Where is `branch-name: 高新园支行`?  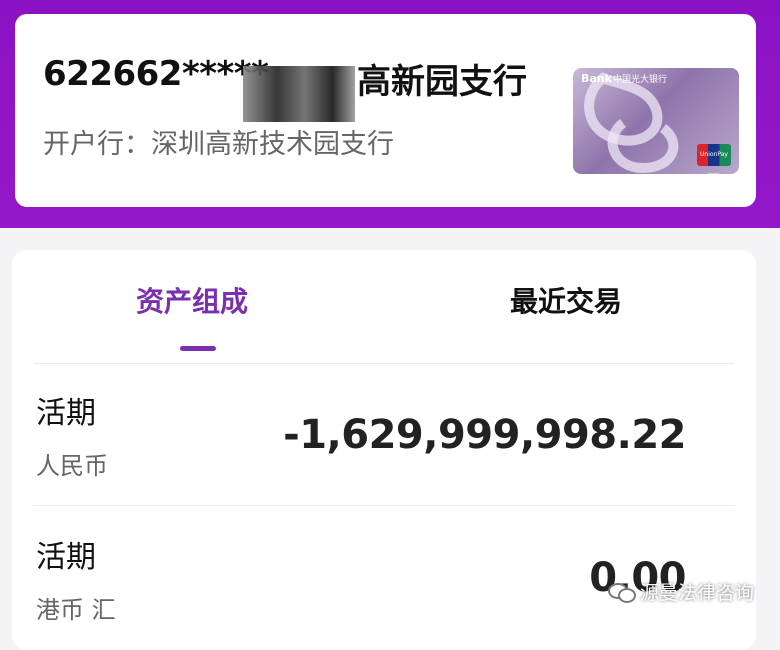 branch-name: 高新园支行 is located at coordinates (442, 82).